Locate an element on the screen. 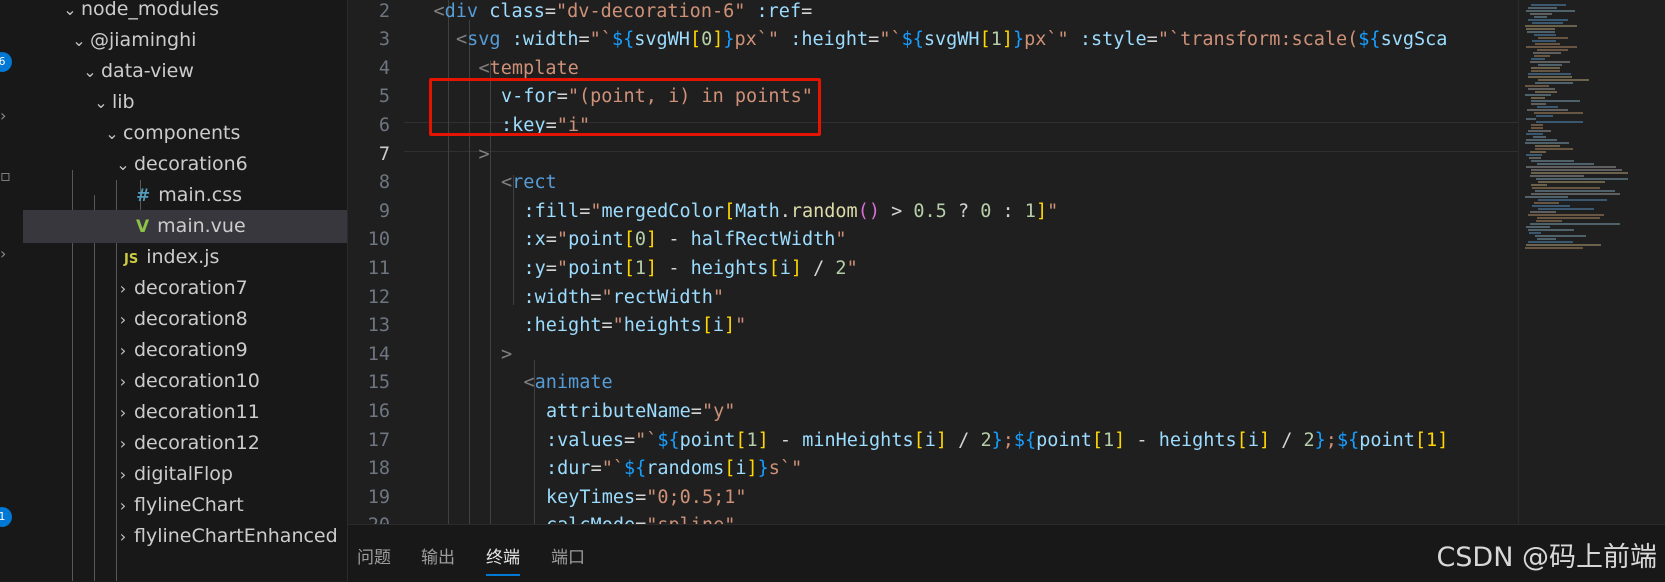  code-text: :dur="`${randoms[i]}s`" is located at coordinates (674, 469).